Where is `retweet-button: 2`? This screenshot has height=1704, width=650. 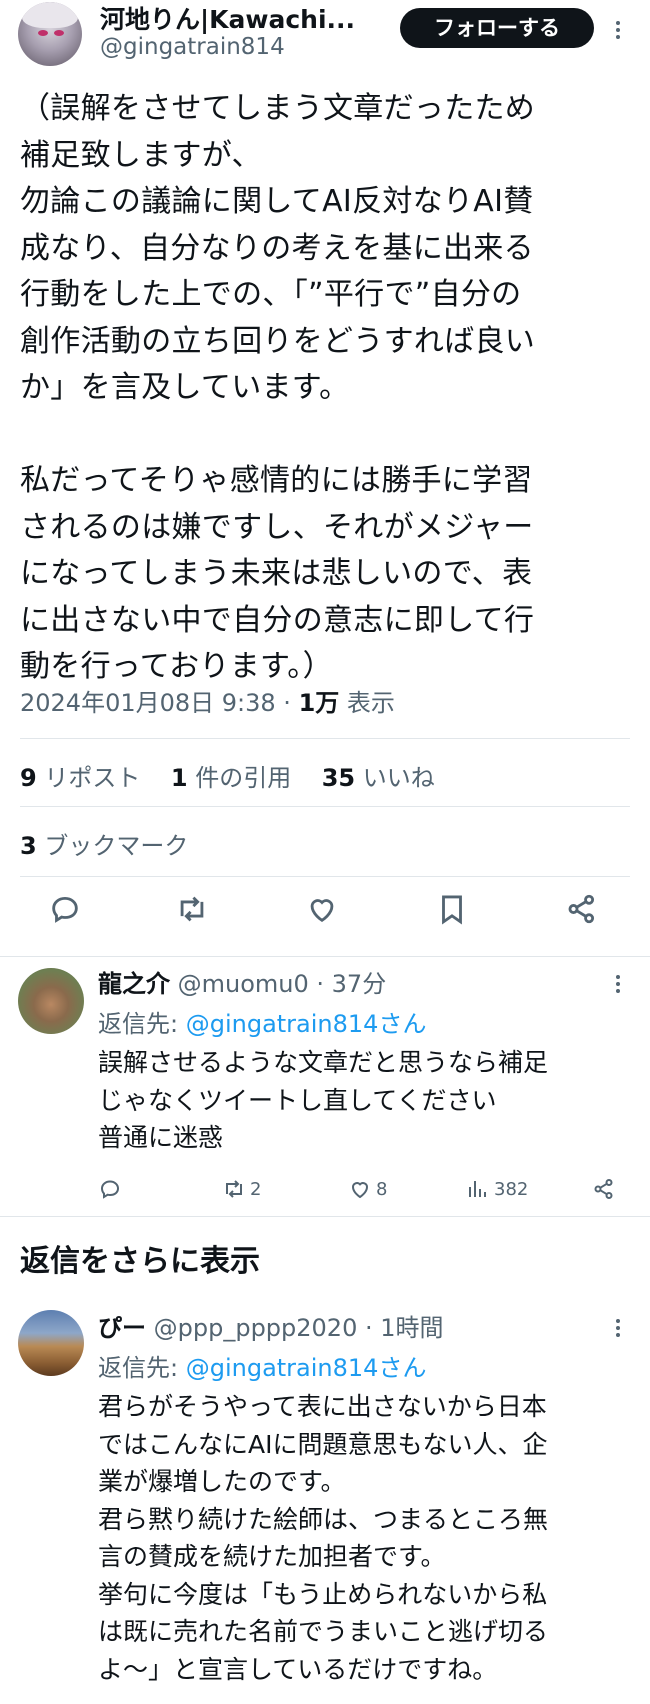 retweet-button: 2 is located at coordinates (241, 1189).